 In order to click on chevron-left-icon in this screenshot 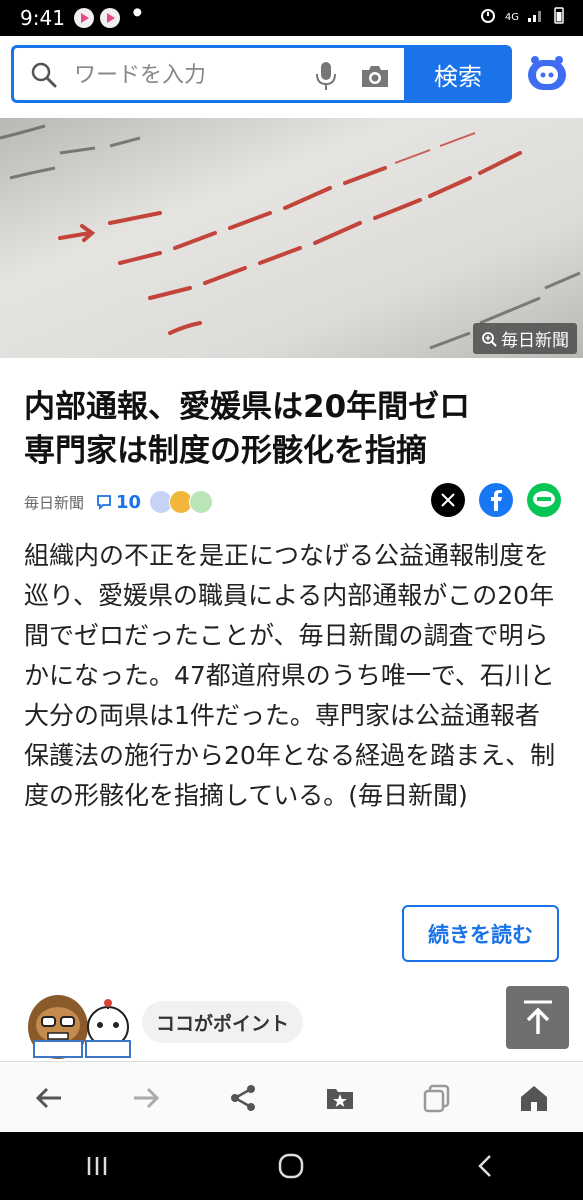, I will do `click(484, 1166)`.